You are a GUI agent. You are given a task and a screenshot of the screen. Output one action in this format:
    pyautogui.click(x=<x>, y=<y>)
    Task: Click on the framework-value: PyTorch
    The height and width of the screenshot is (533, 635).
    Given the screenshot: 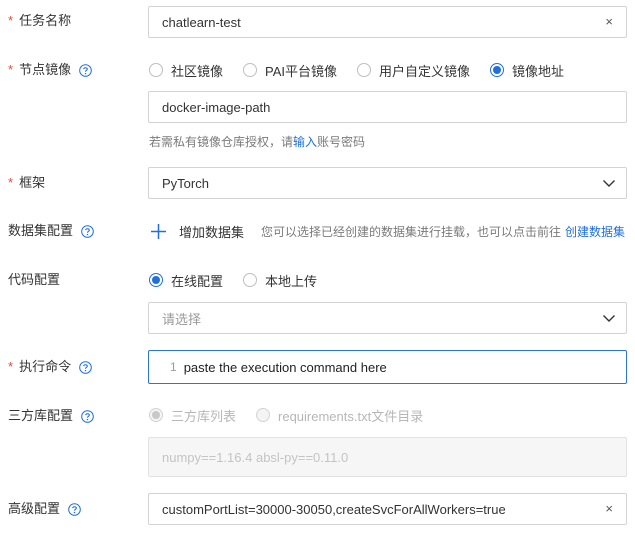 What is the action you would take?
    pyautogui.click(x=185, y=183)
    